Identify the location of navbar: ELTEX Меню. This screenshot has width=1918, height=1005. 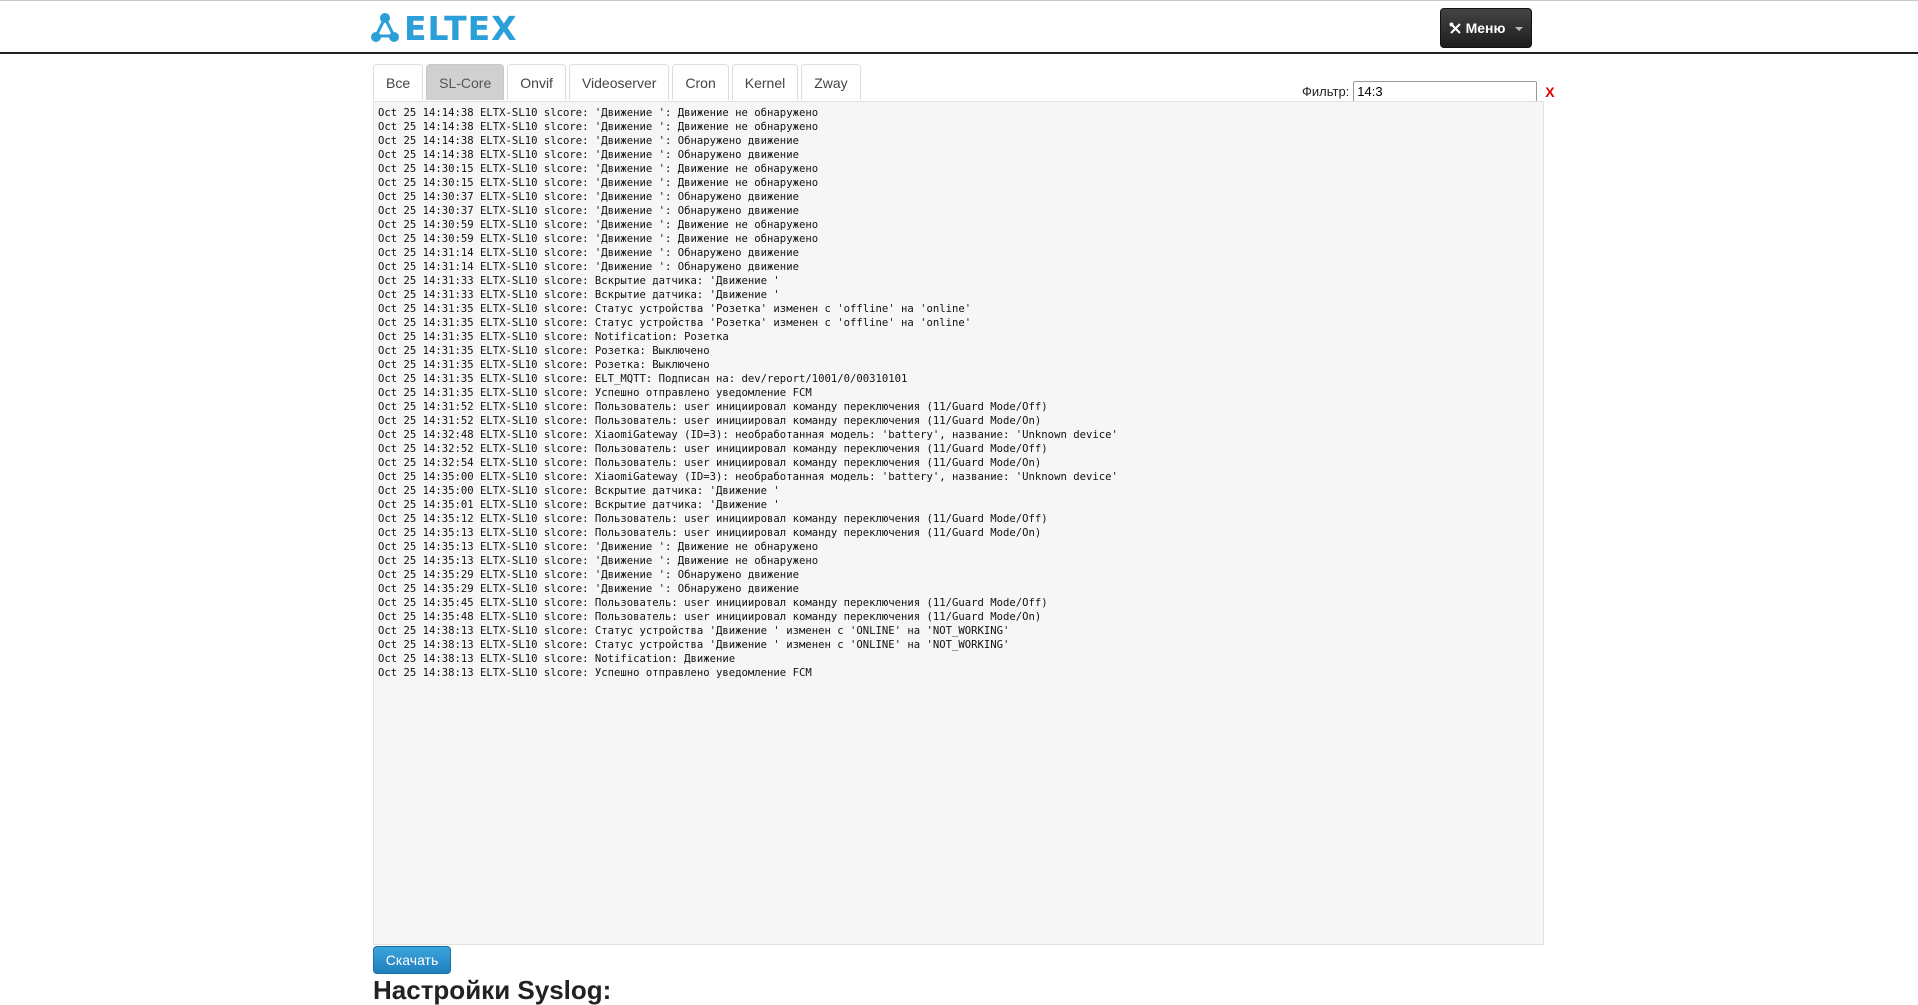
(959, 27).